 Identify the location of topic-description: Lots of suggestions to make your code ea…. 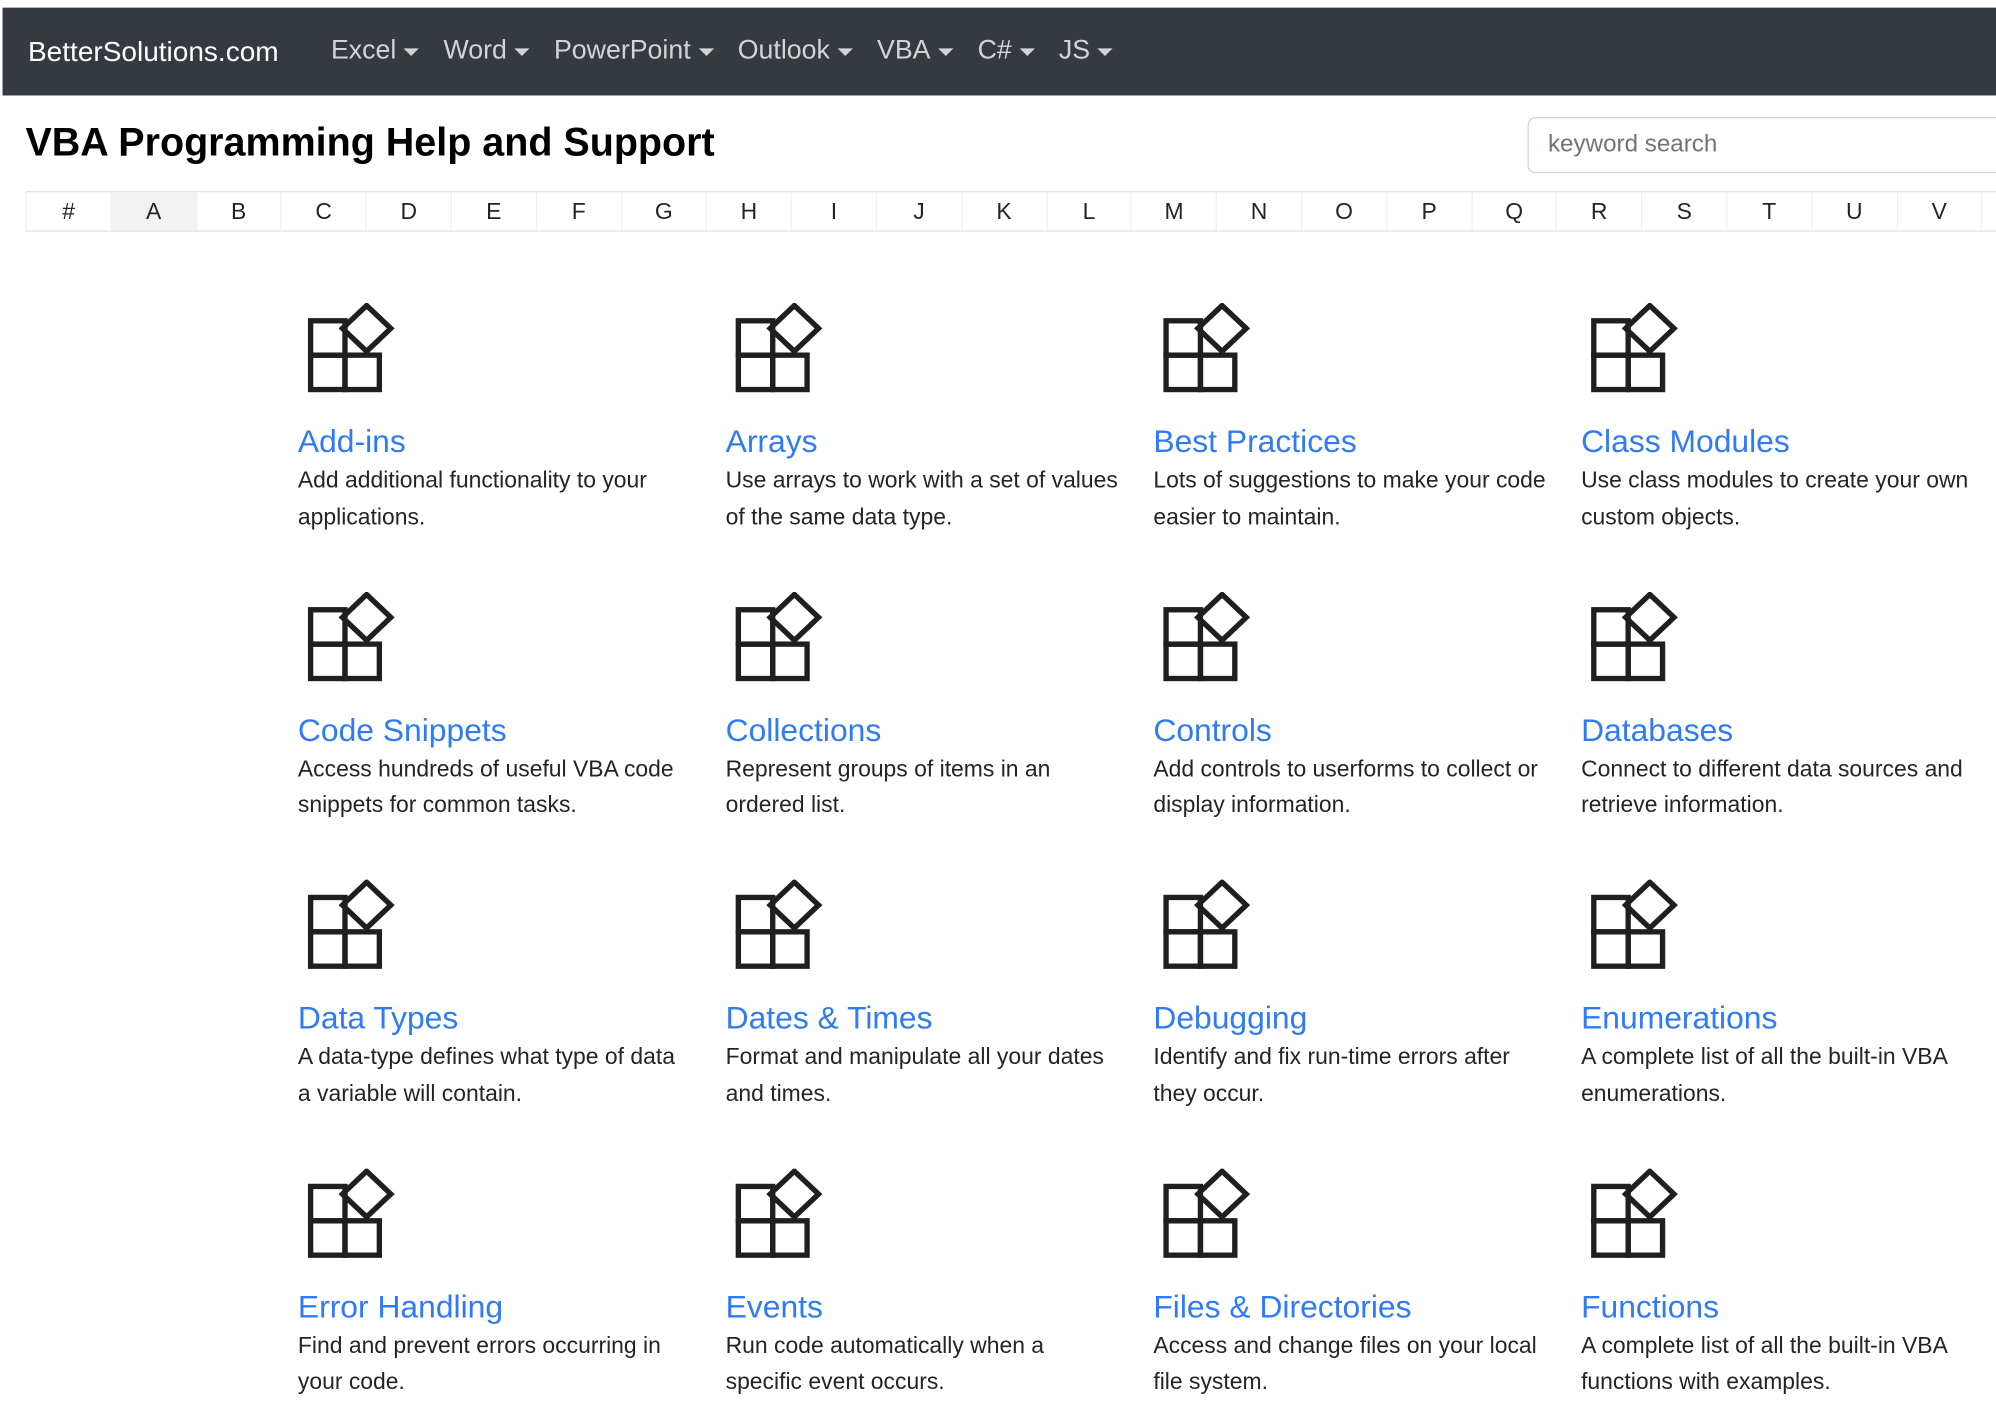
(1349, 498).